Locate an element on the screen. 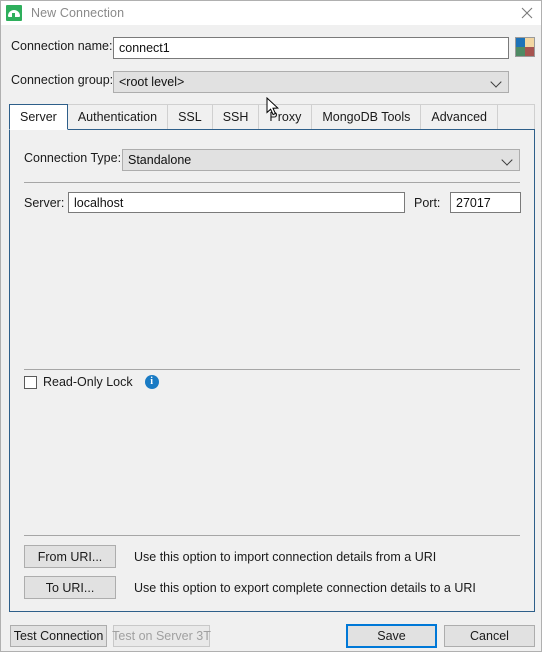  cancel-button: Cancel is located at coordinates (489, 636).